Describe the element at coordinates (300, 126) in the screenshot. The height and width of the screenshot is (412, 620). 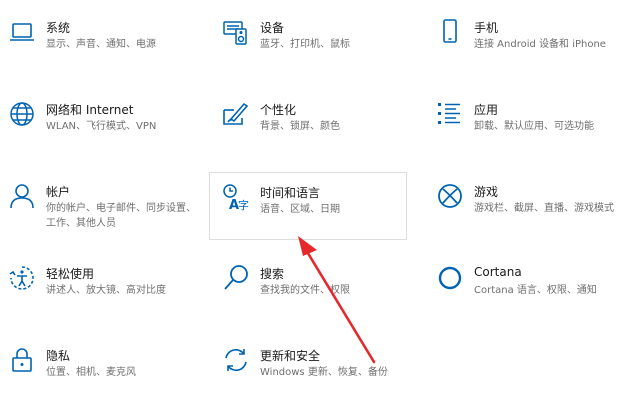
I see `tile-description: 背景、锁屏、颜色` at that location.